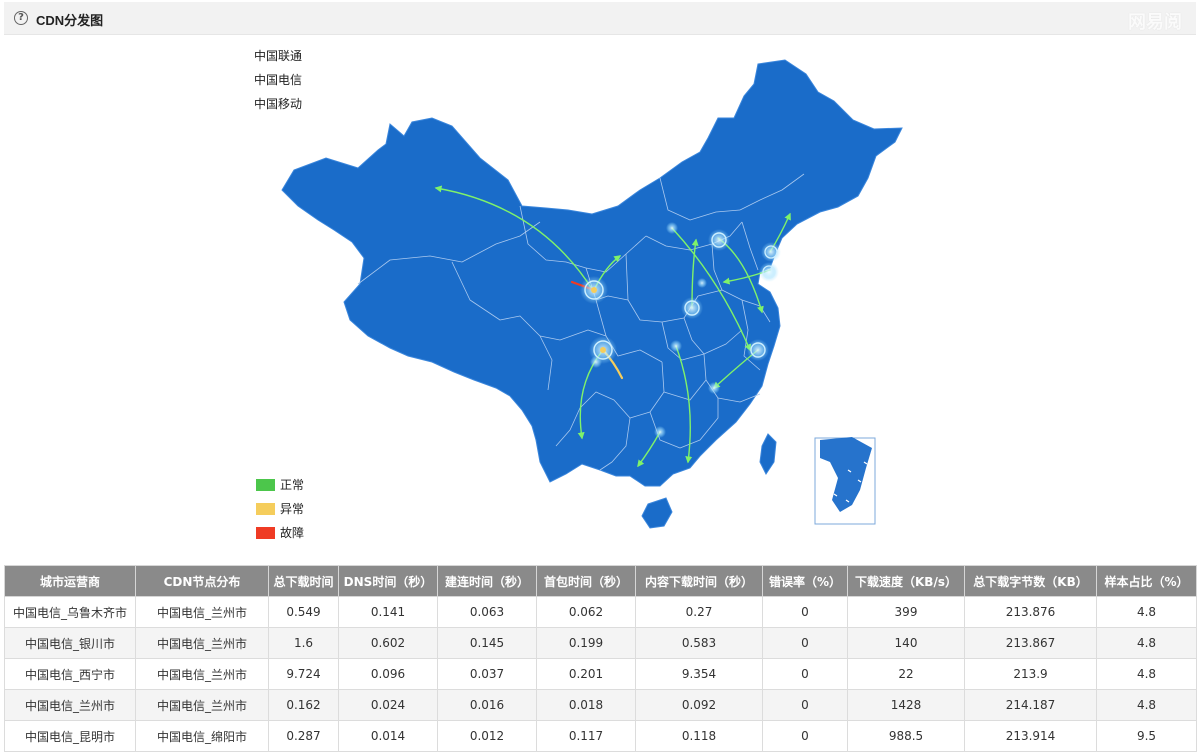 This screenshot has height=754, width=1200. Describe the element at coordinates (487, 674) in the screenshot. I see `table-cell: 0.037` at that location.